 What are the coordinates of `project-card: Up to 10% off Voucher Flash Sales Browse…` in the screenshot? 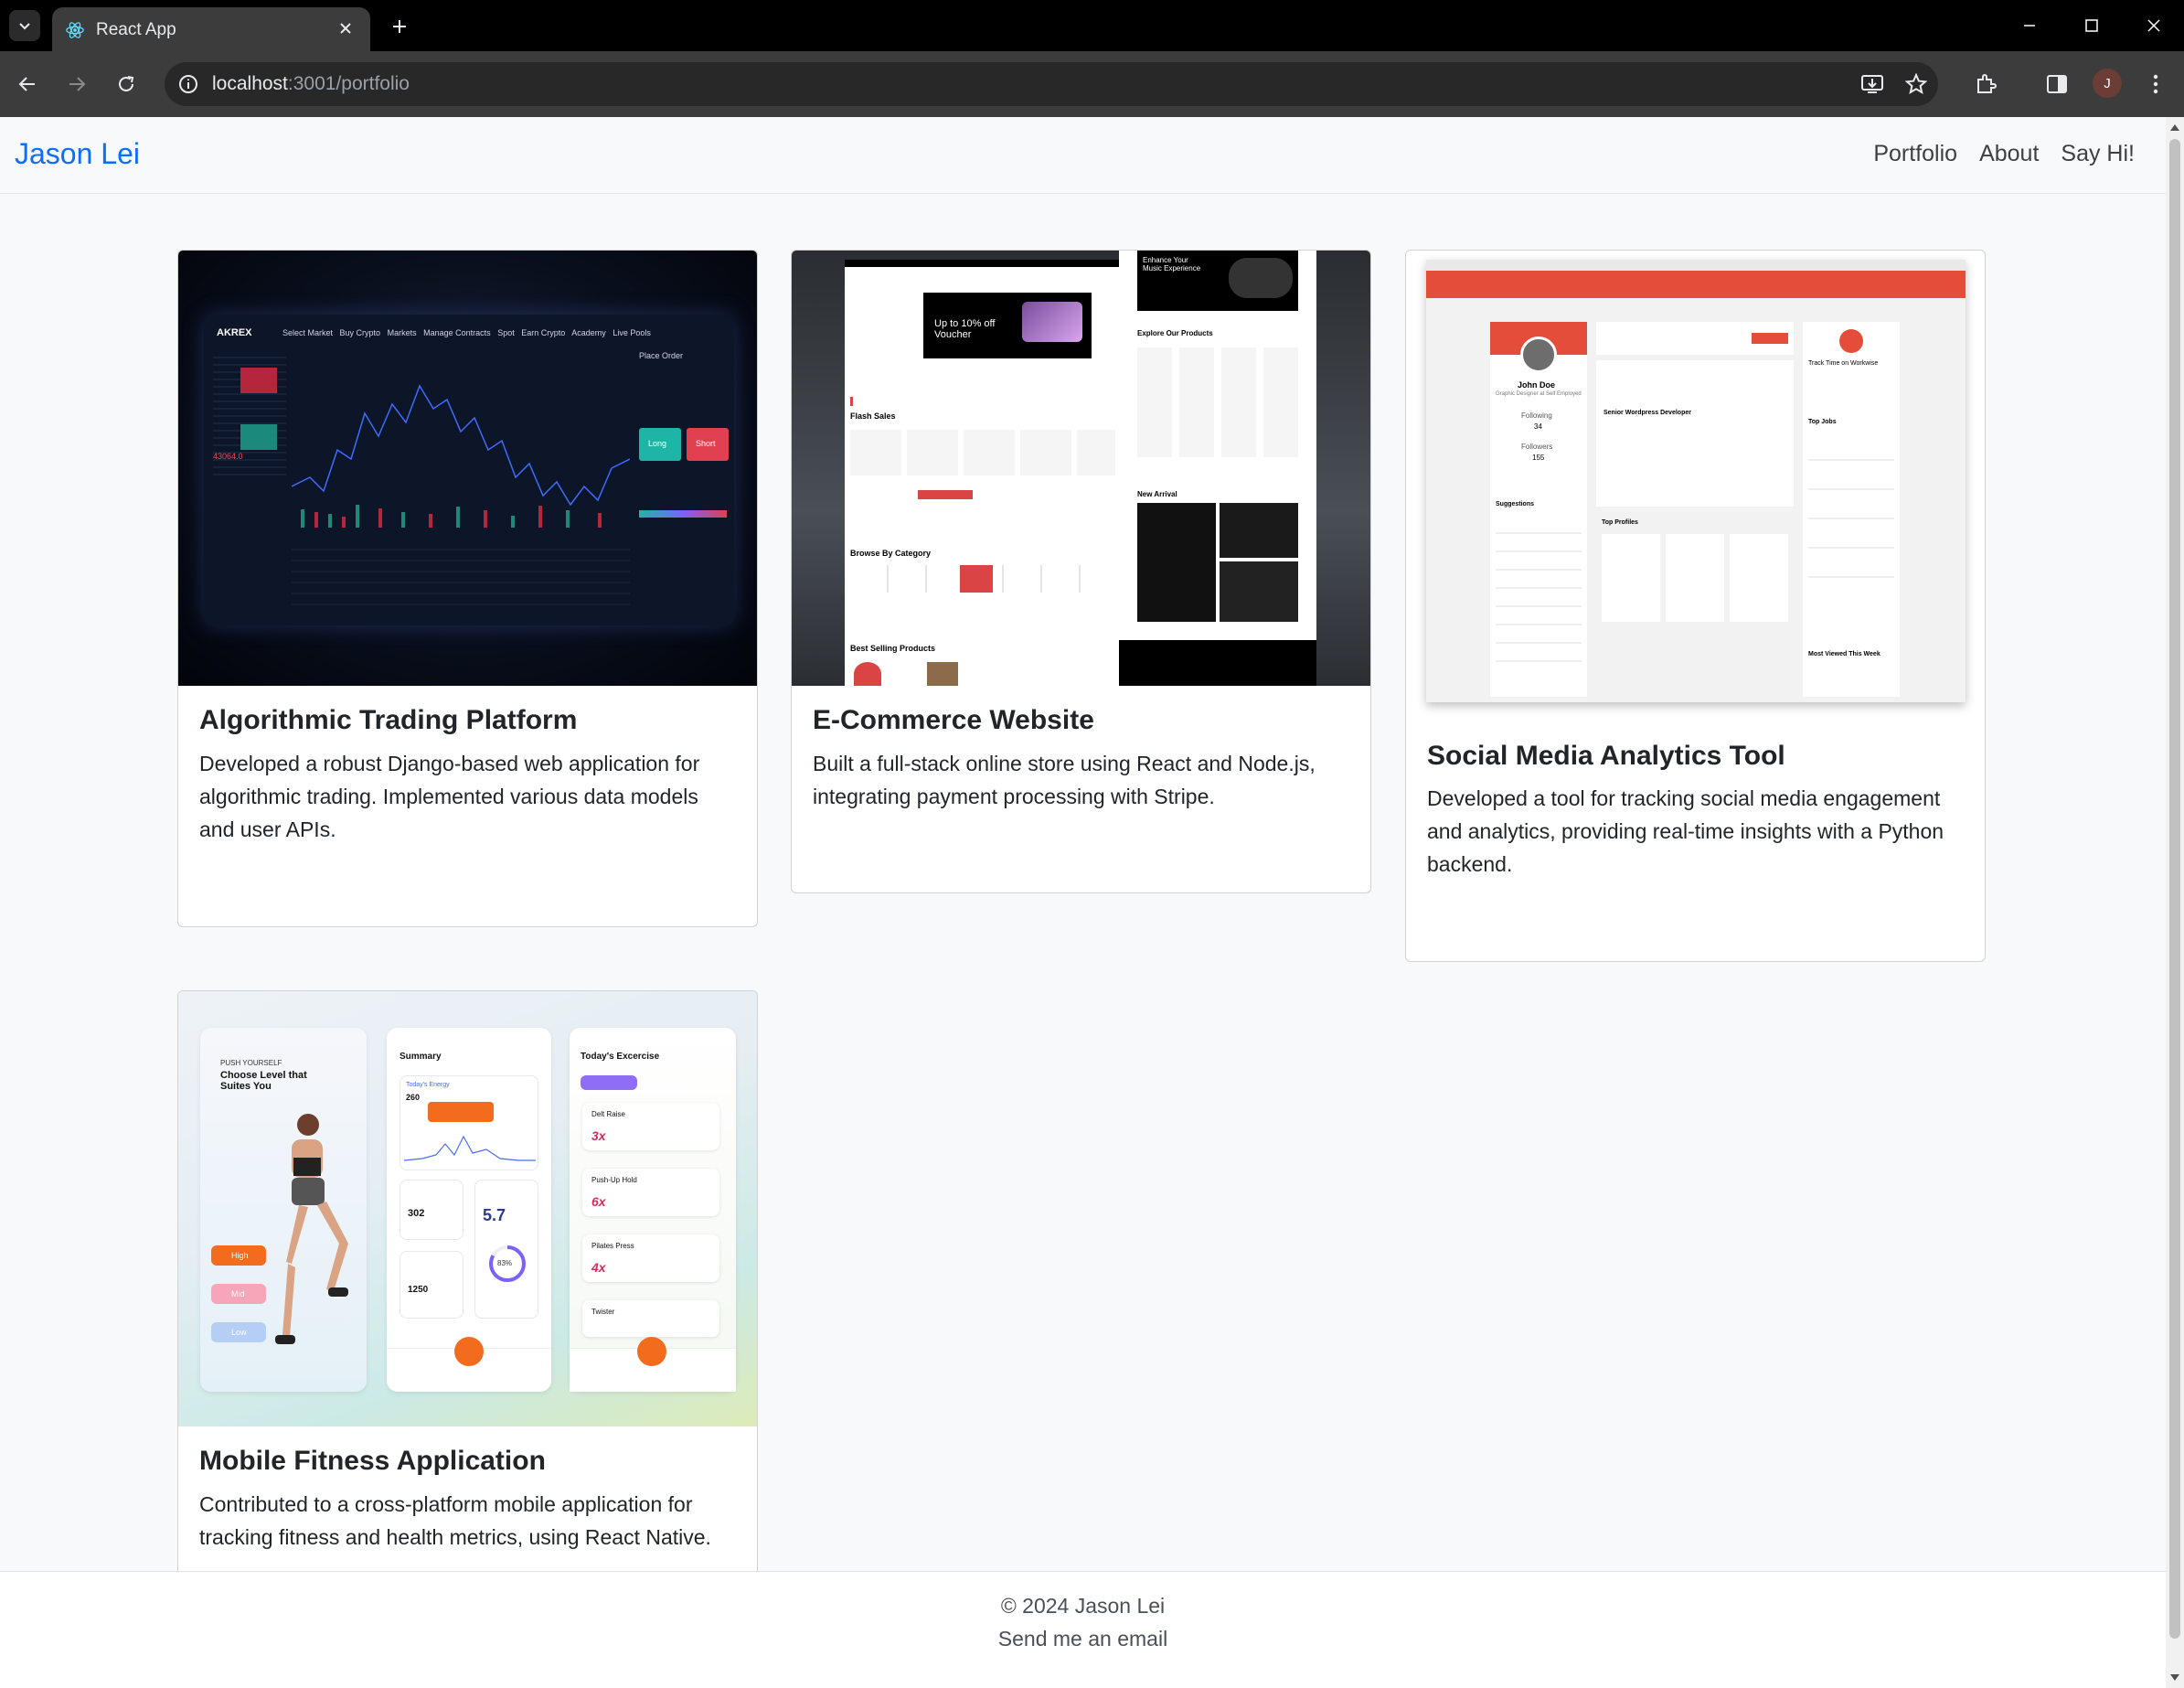 It's located at (1081, 572).